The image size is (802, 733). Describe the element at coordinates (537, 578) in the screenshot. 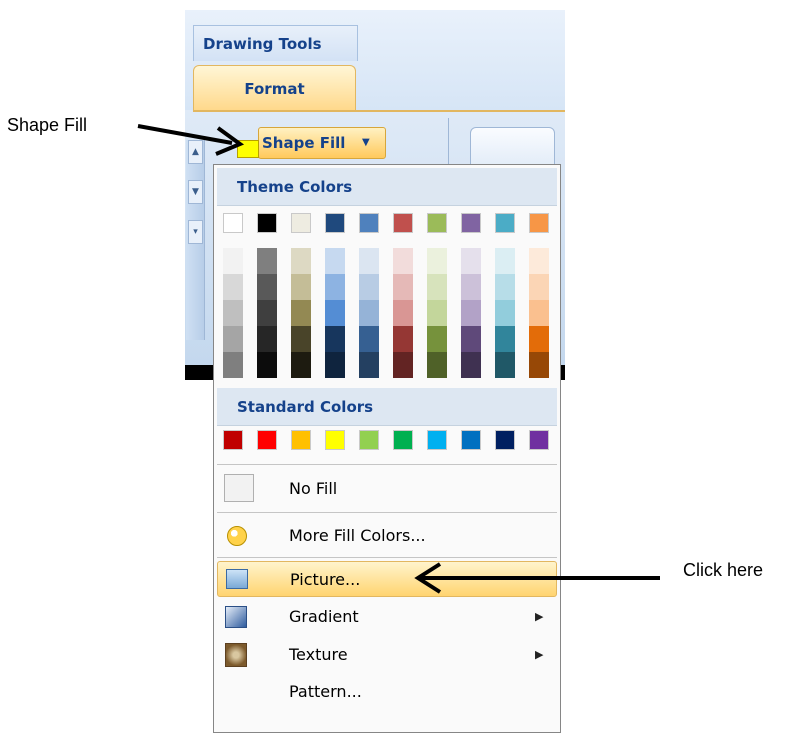

I see `click-here-arrow-icon` at that location.